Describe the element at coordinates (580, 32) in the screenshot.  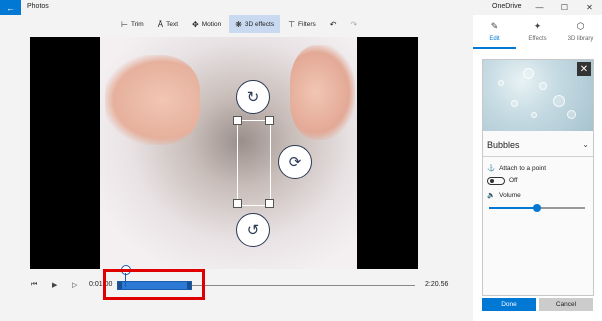
I see `tab-3d-library: ⬡ 3D library` at that location.